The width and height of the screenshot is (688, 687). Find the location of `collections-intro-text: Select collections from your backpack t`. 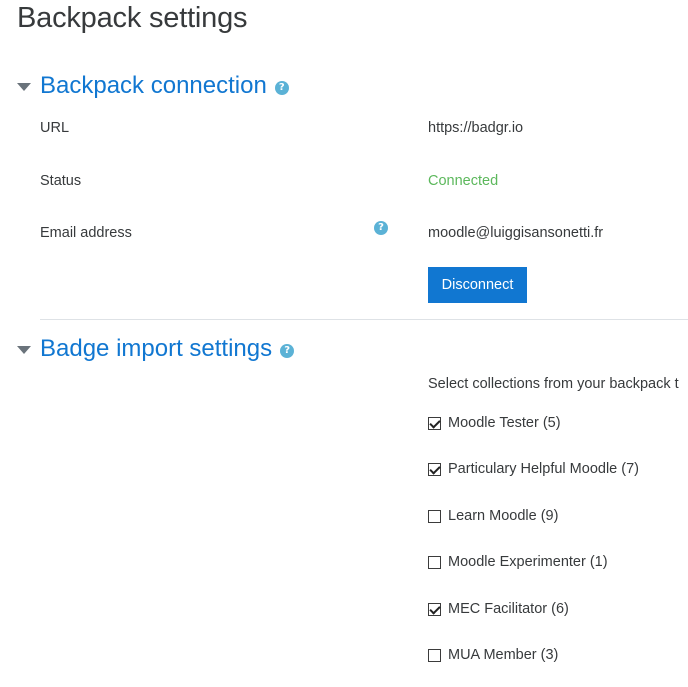

collections-intro-text: Select collections from your backpack t is located at coordinates (553, 384).